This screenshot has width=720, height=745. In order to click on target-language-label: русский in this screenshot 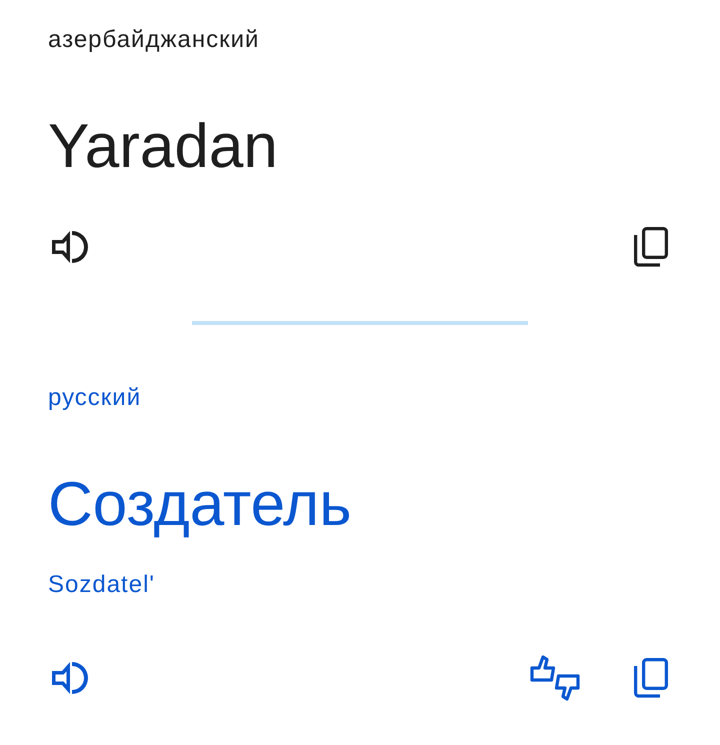, I will do `click(95, 398)`.